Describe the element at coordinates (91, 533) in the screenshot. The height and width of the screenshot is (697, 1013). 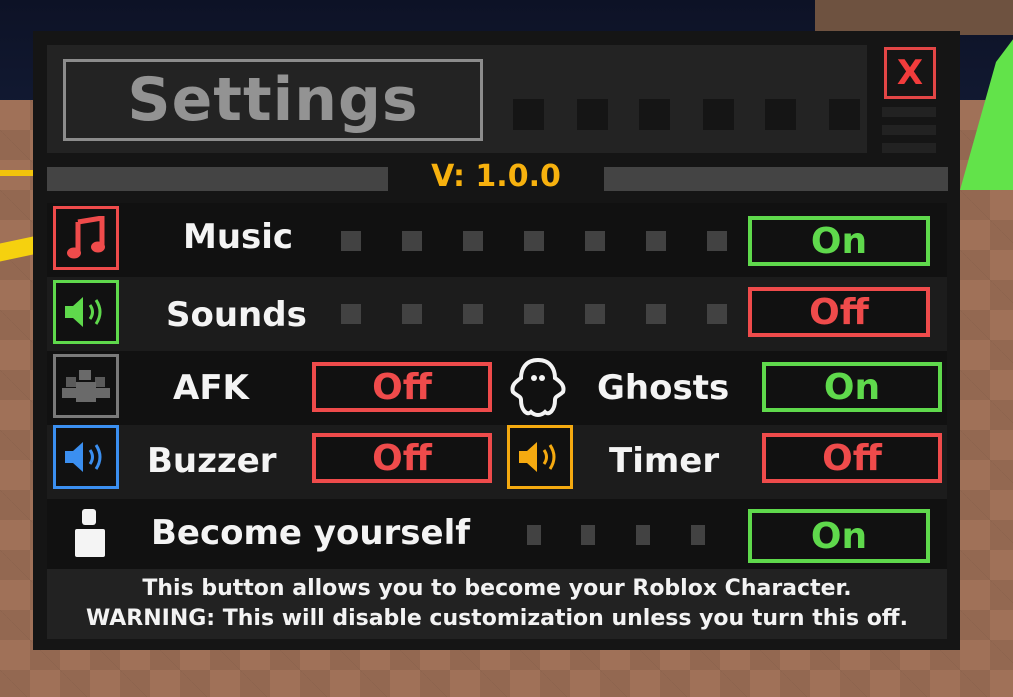
I see `character-icon` at that location.